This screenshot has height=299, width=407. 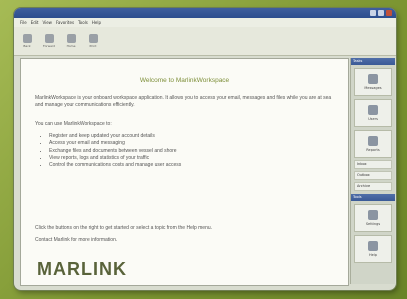 I want to click on envelope-icon, so click(x=373, y=79).